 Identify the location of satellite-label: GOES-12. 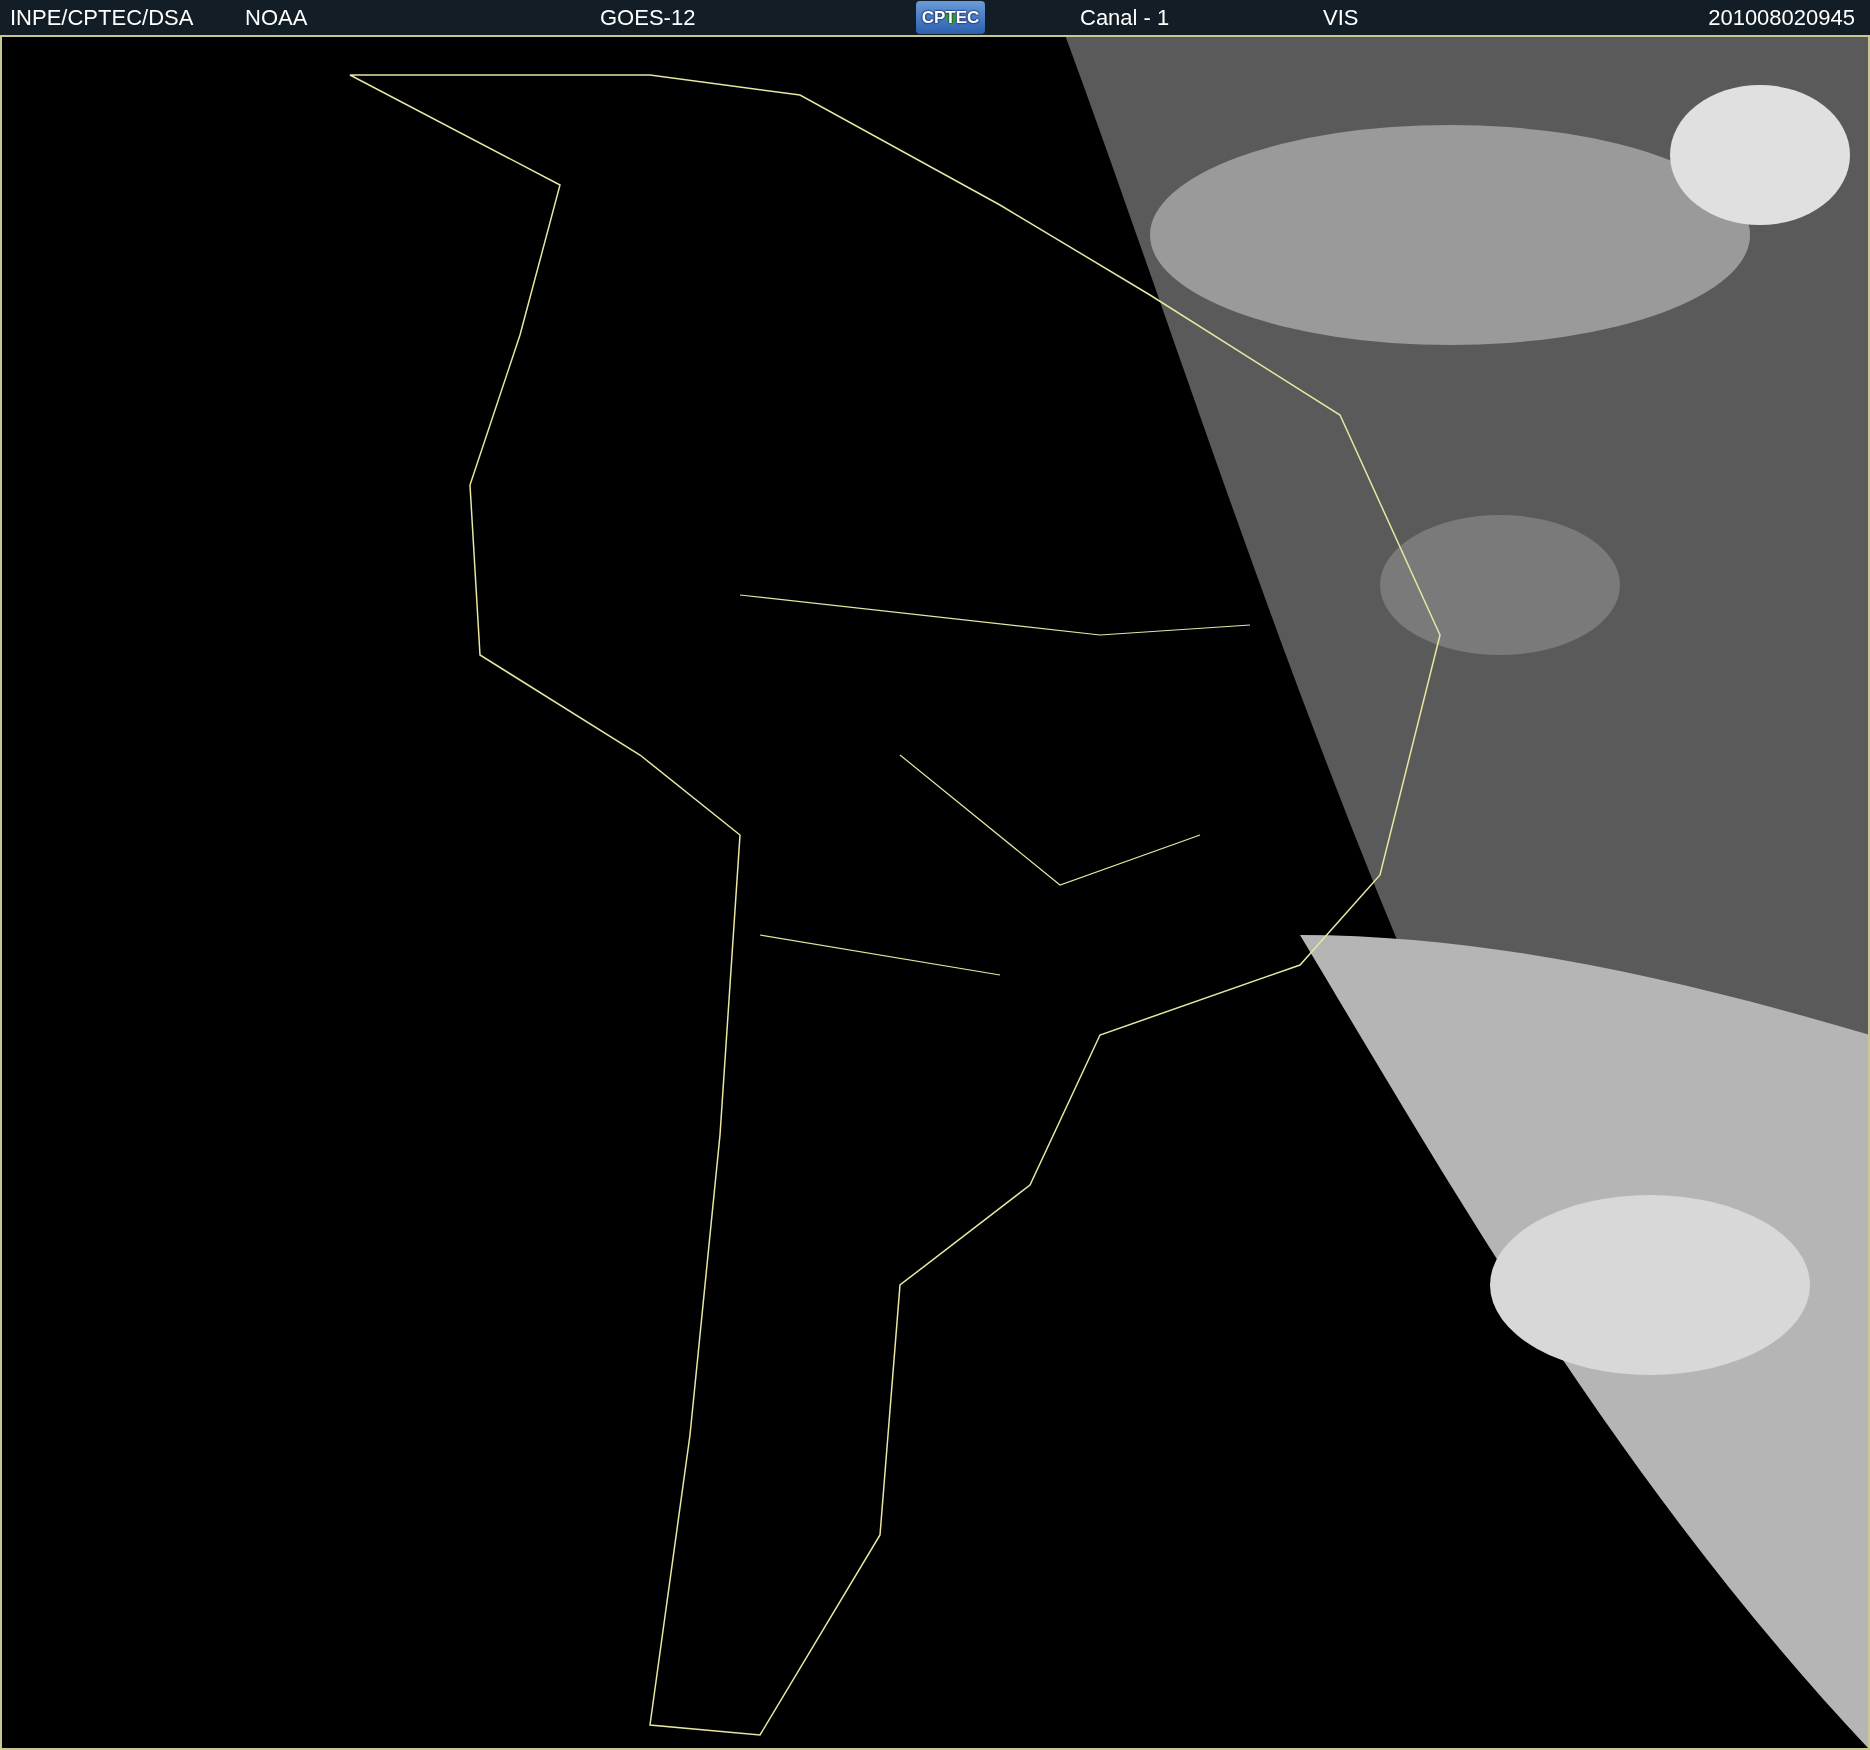
(648, 17).